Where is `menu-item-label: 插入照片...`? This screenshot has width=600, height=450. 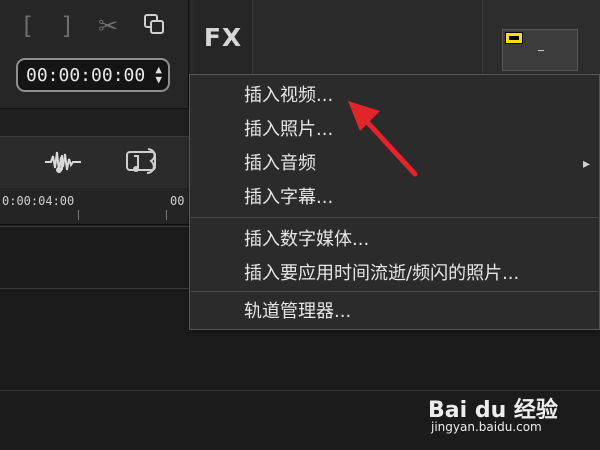
menu-item-label: 插入照片... is located at coordinates (289, 129).